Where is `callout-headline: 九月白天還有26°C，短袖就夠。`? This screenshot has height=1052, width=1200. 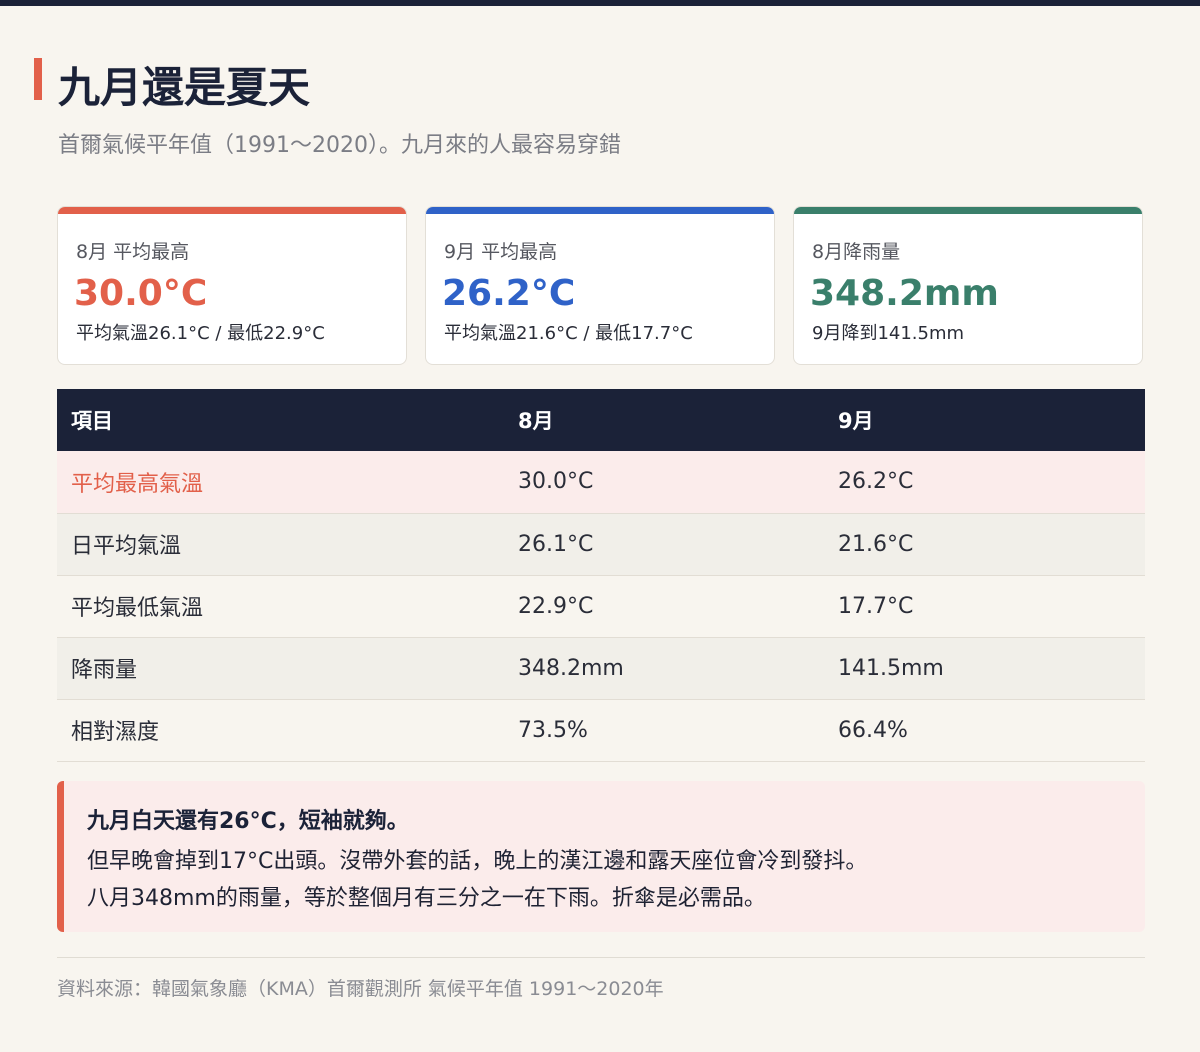 callout-headline: 九月白天還有26°C，短袖就夠。 is located at coordinates (248, 821).